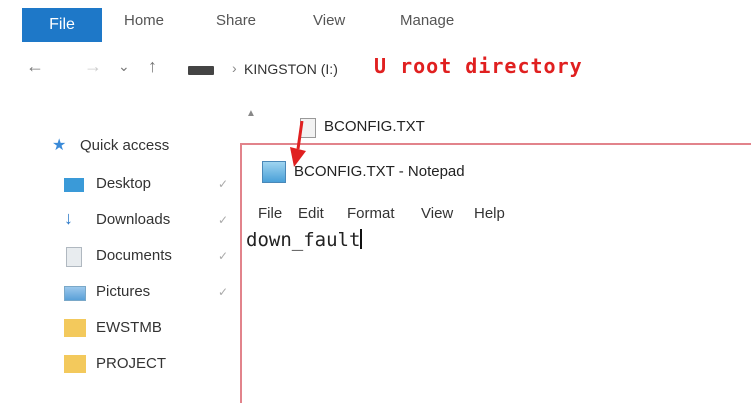 This screenshot has height=403, width=751. Describe the element at coordinates (496, 157) in the screenshot. I see `notepad-titlebar: BCONFIG.TXT - Notepad` at that location.